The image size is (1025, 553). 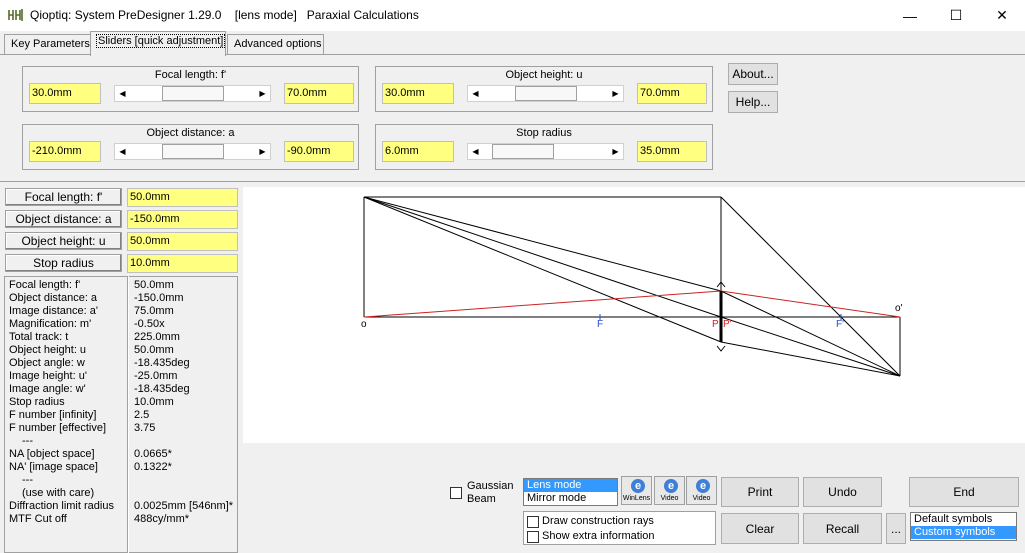 I want to click on object-distance-min-field: -210.0mm, so click(x=65, y=151).